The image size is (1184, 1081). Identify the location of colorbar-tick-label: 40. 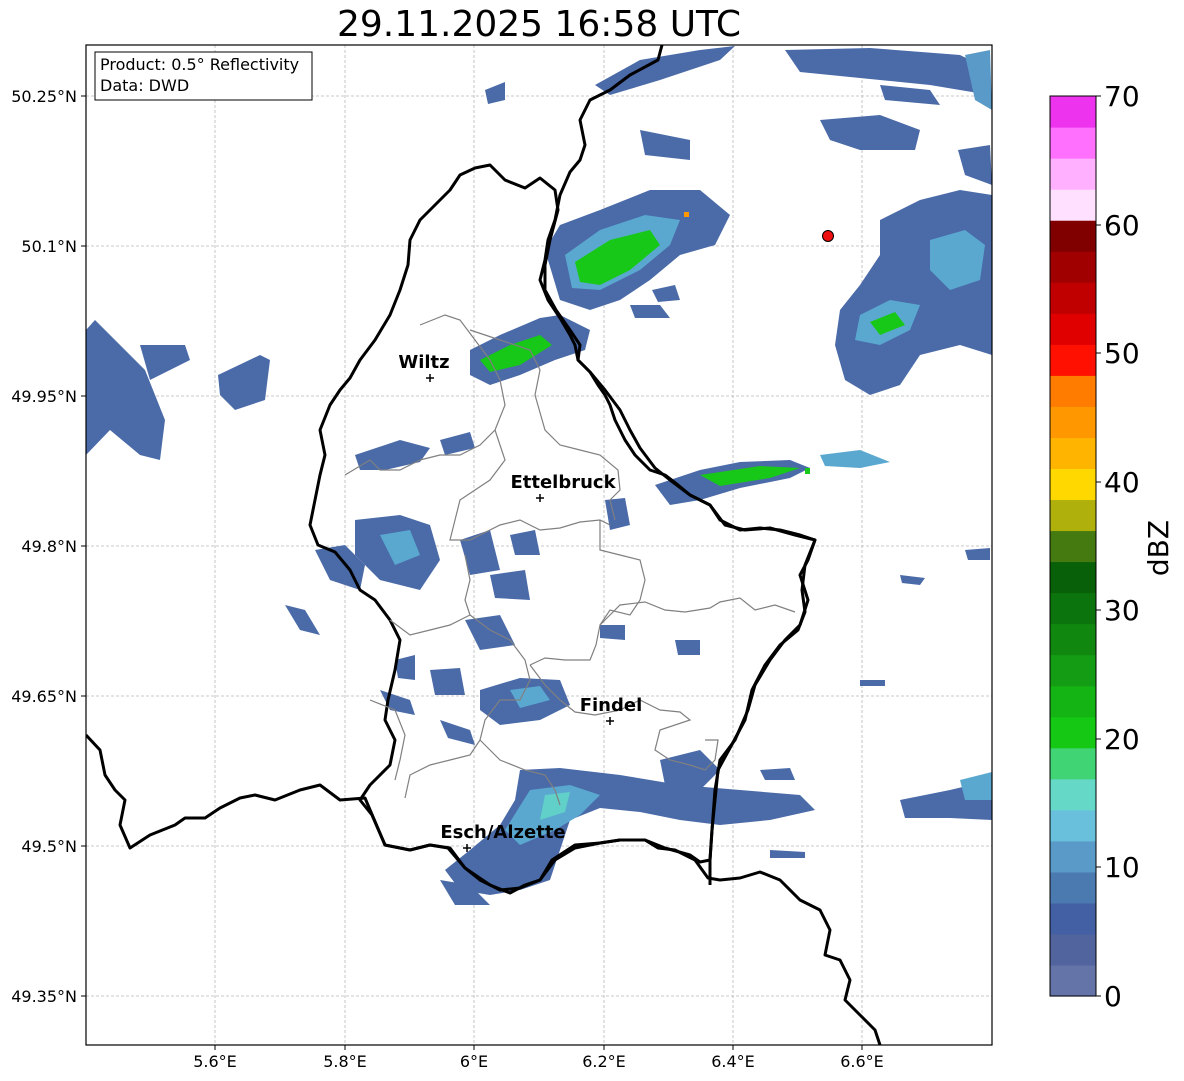
(1122, 482).